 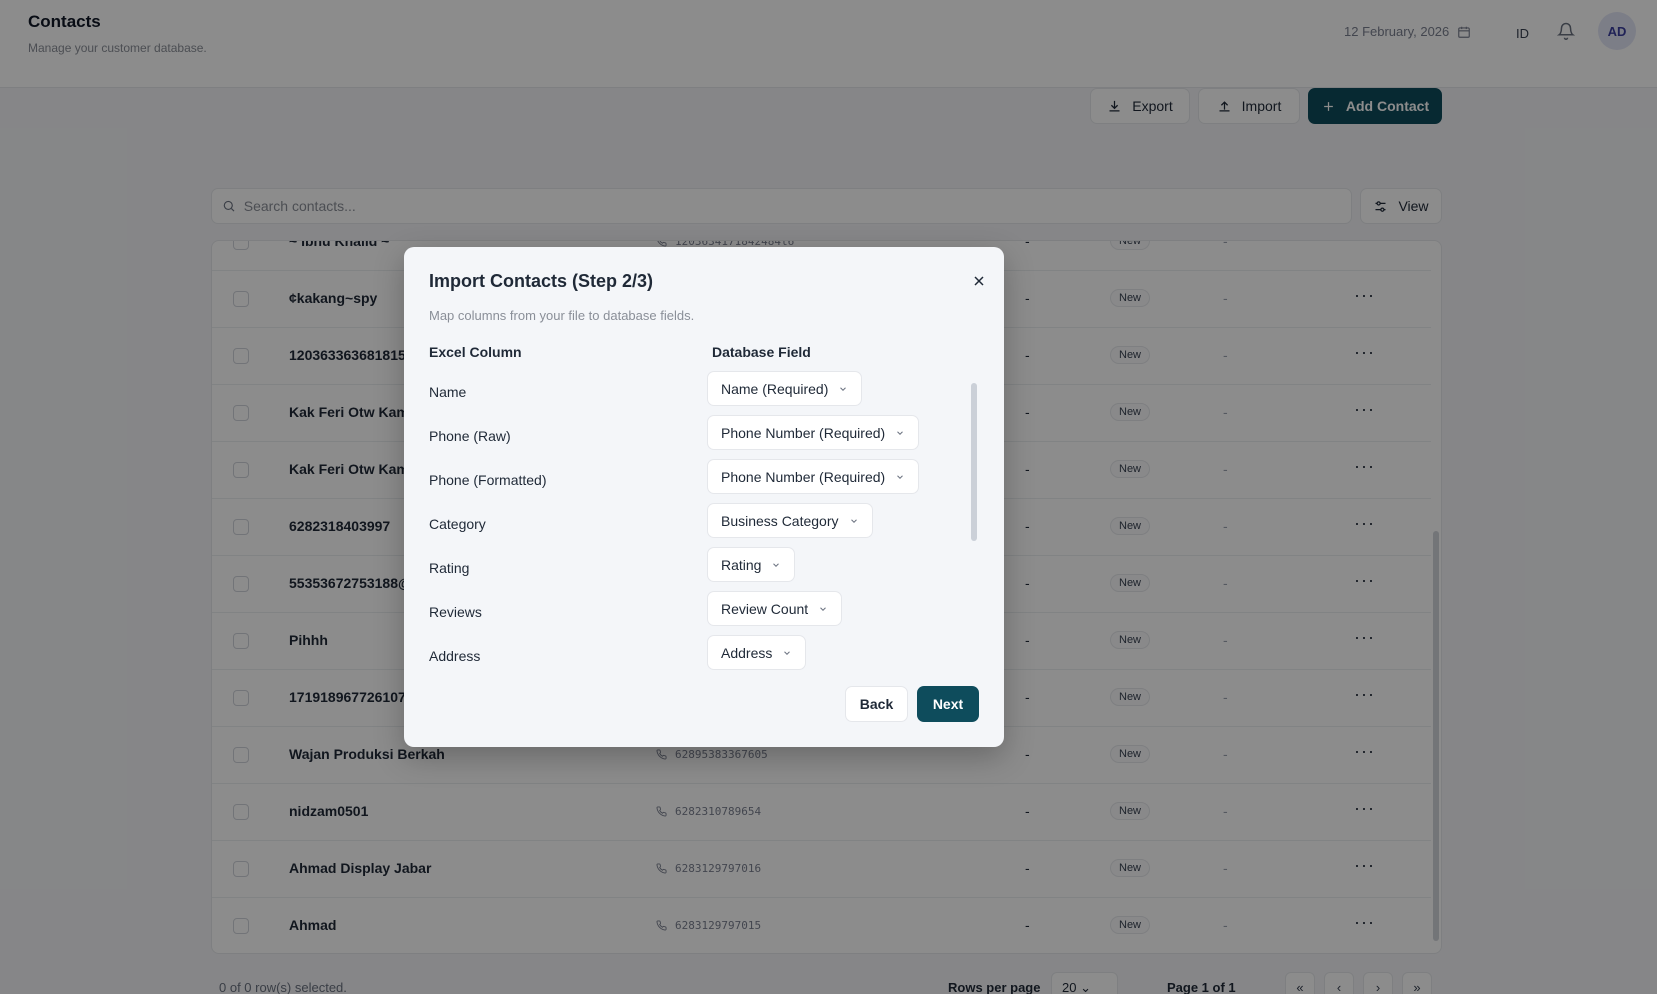 I want to click on mapping-row: Address Address, so click(x=684, y=657).